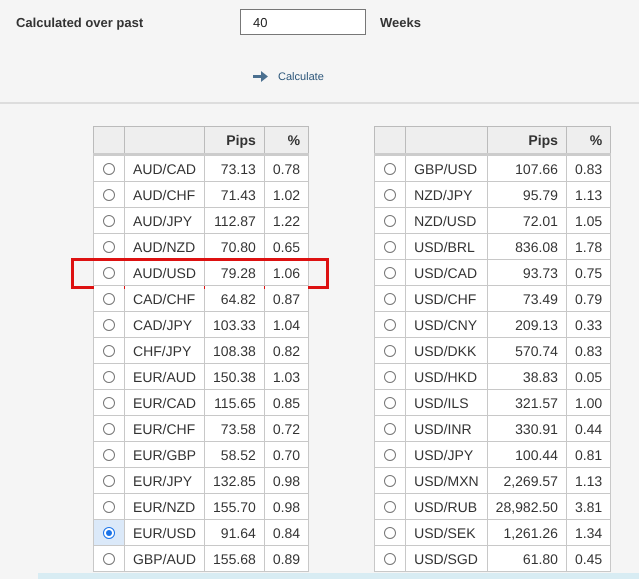 Image resolution: width=639 pixels, height=579 pixels. Describe the element at coordinates (526, 221) in the screenshot. I see `pips-cell: 72.01` at that location.